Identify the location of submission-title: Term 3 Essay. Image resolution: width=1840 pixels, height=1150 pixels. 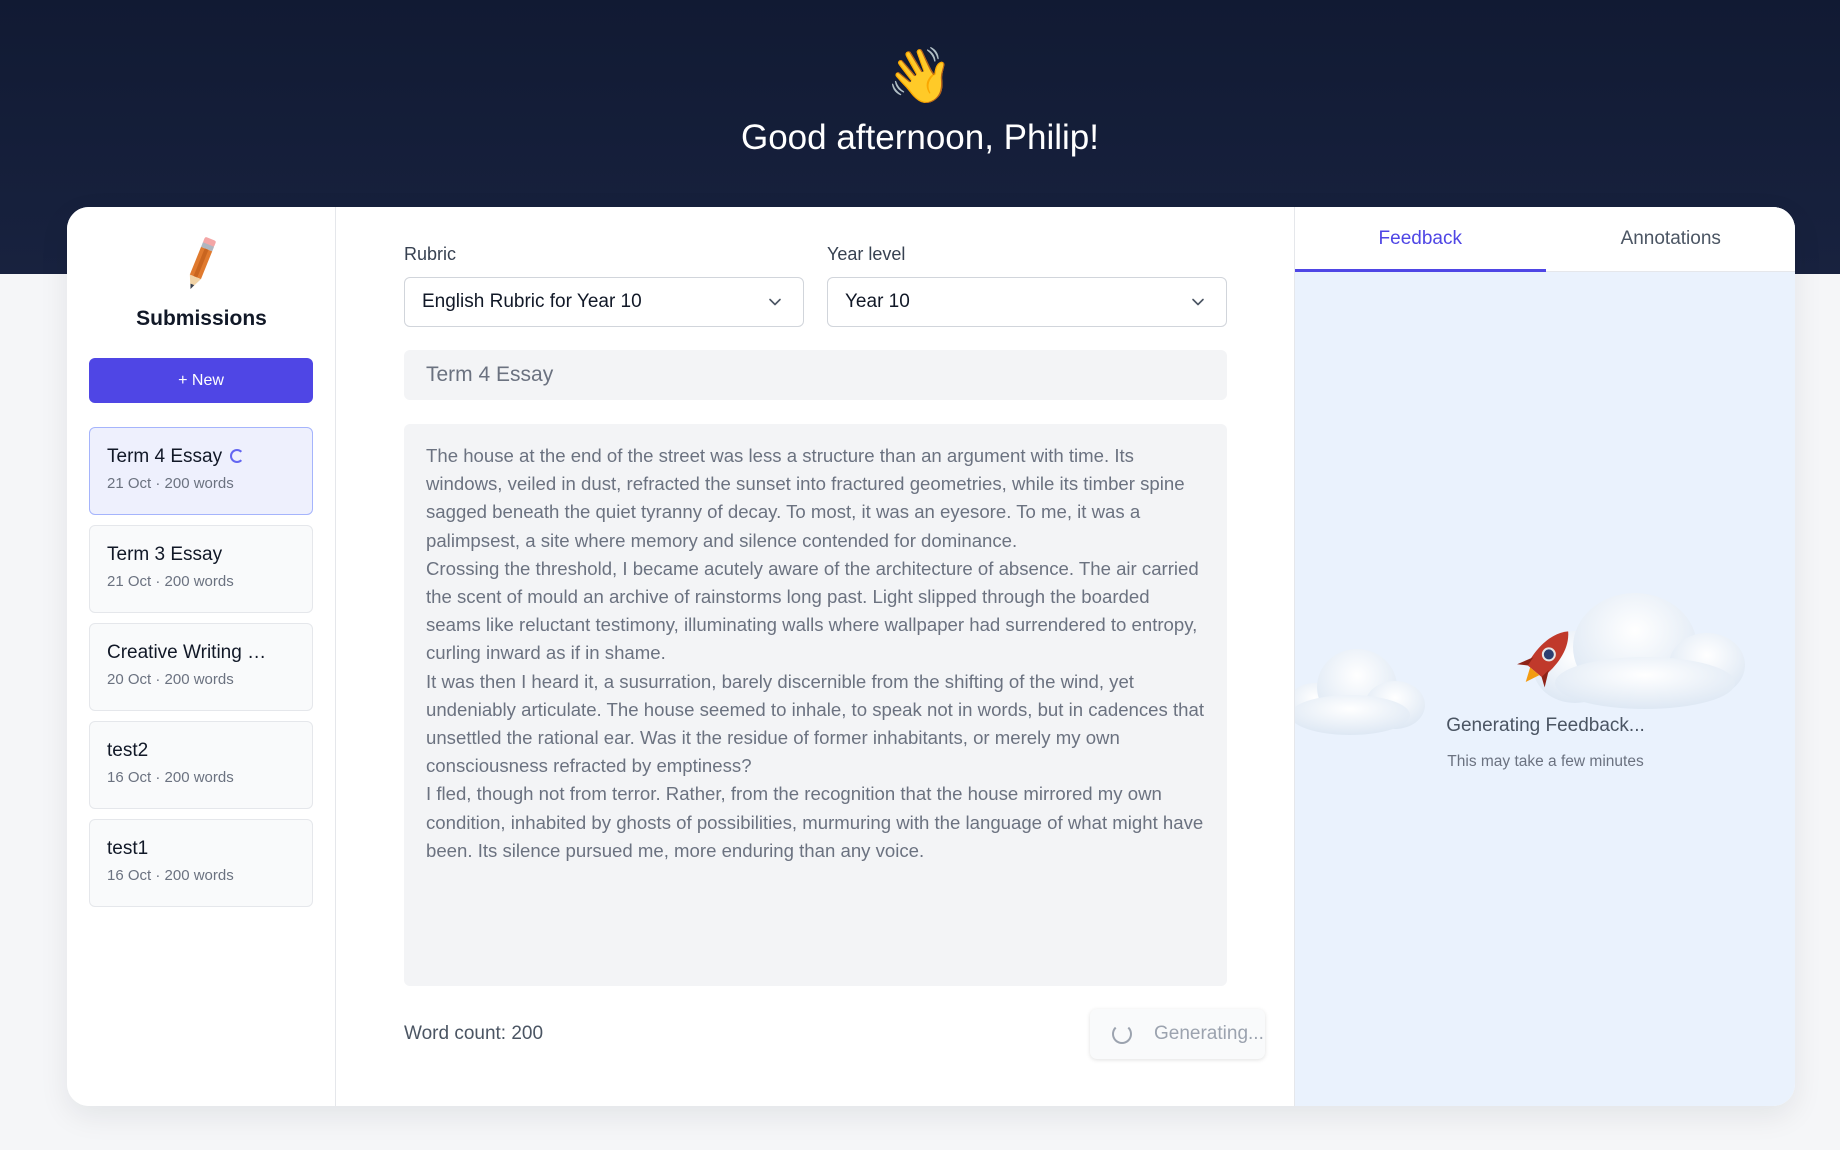
(165, 554).